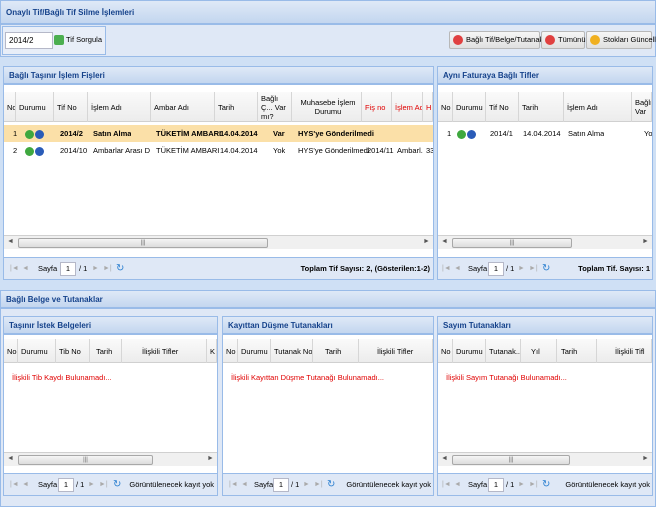 This screenshot has height=507, width=656. What do you see at coordinates (29, 40) in the screenshot?
I see `tif-number-input: 2014/2` at bounding box center [29, 40].